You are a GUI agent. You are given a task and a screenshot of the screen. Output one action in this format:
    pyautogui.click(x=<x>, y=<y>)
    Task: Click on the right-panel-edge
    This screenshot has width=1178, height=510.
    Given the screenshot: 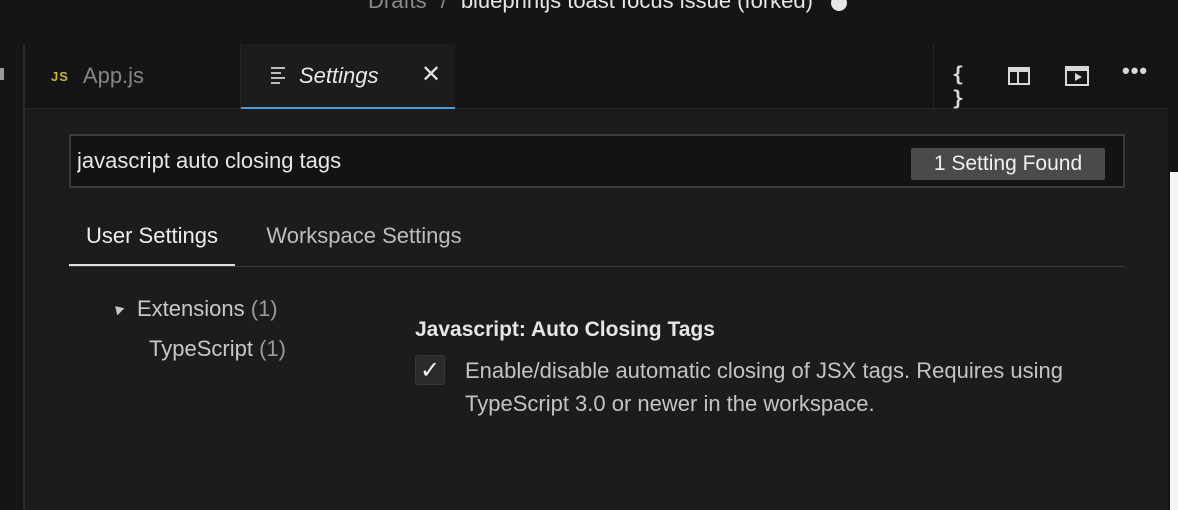 What is the action you would take?
    pyautogui.click(x=1173, y=277)
    